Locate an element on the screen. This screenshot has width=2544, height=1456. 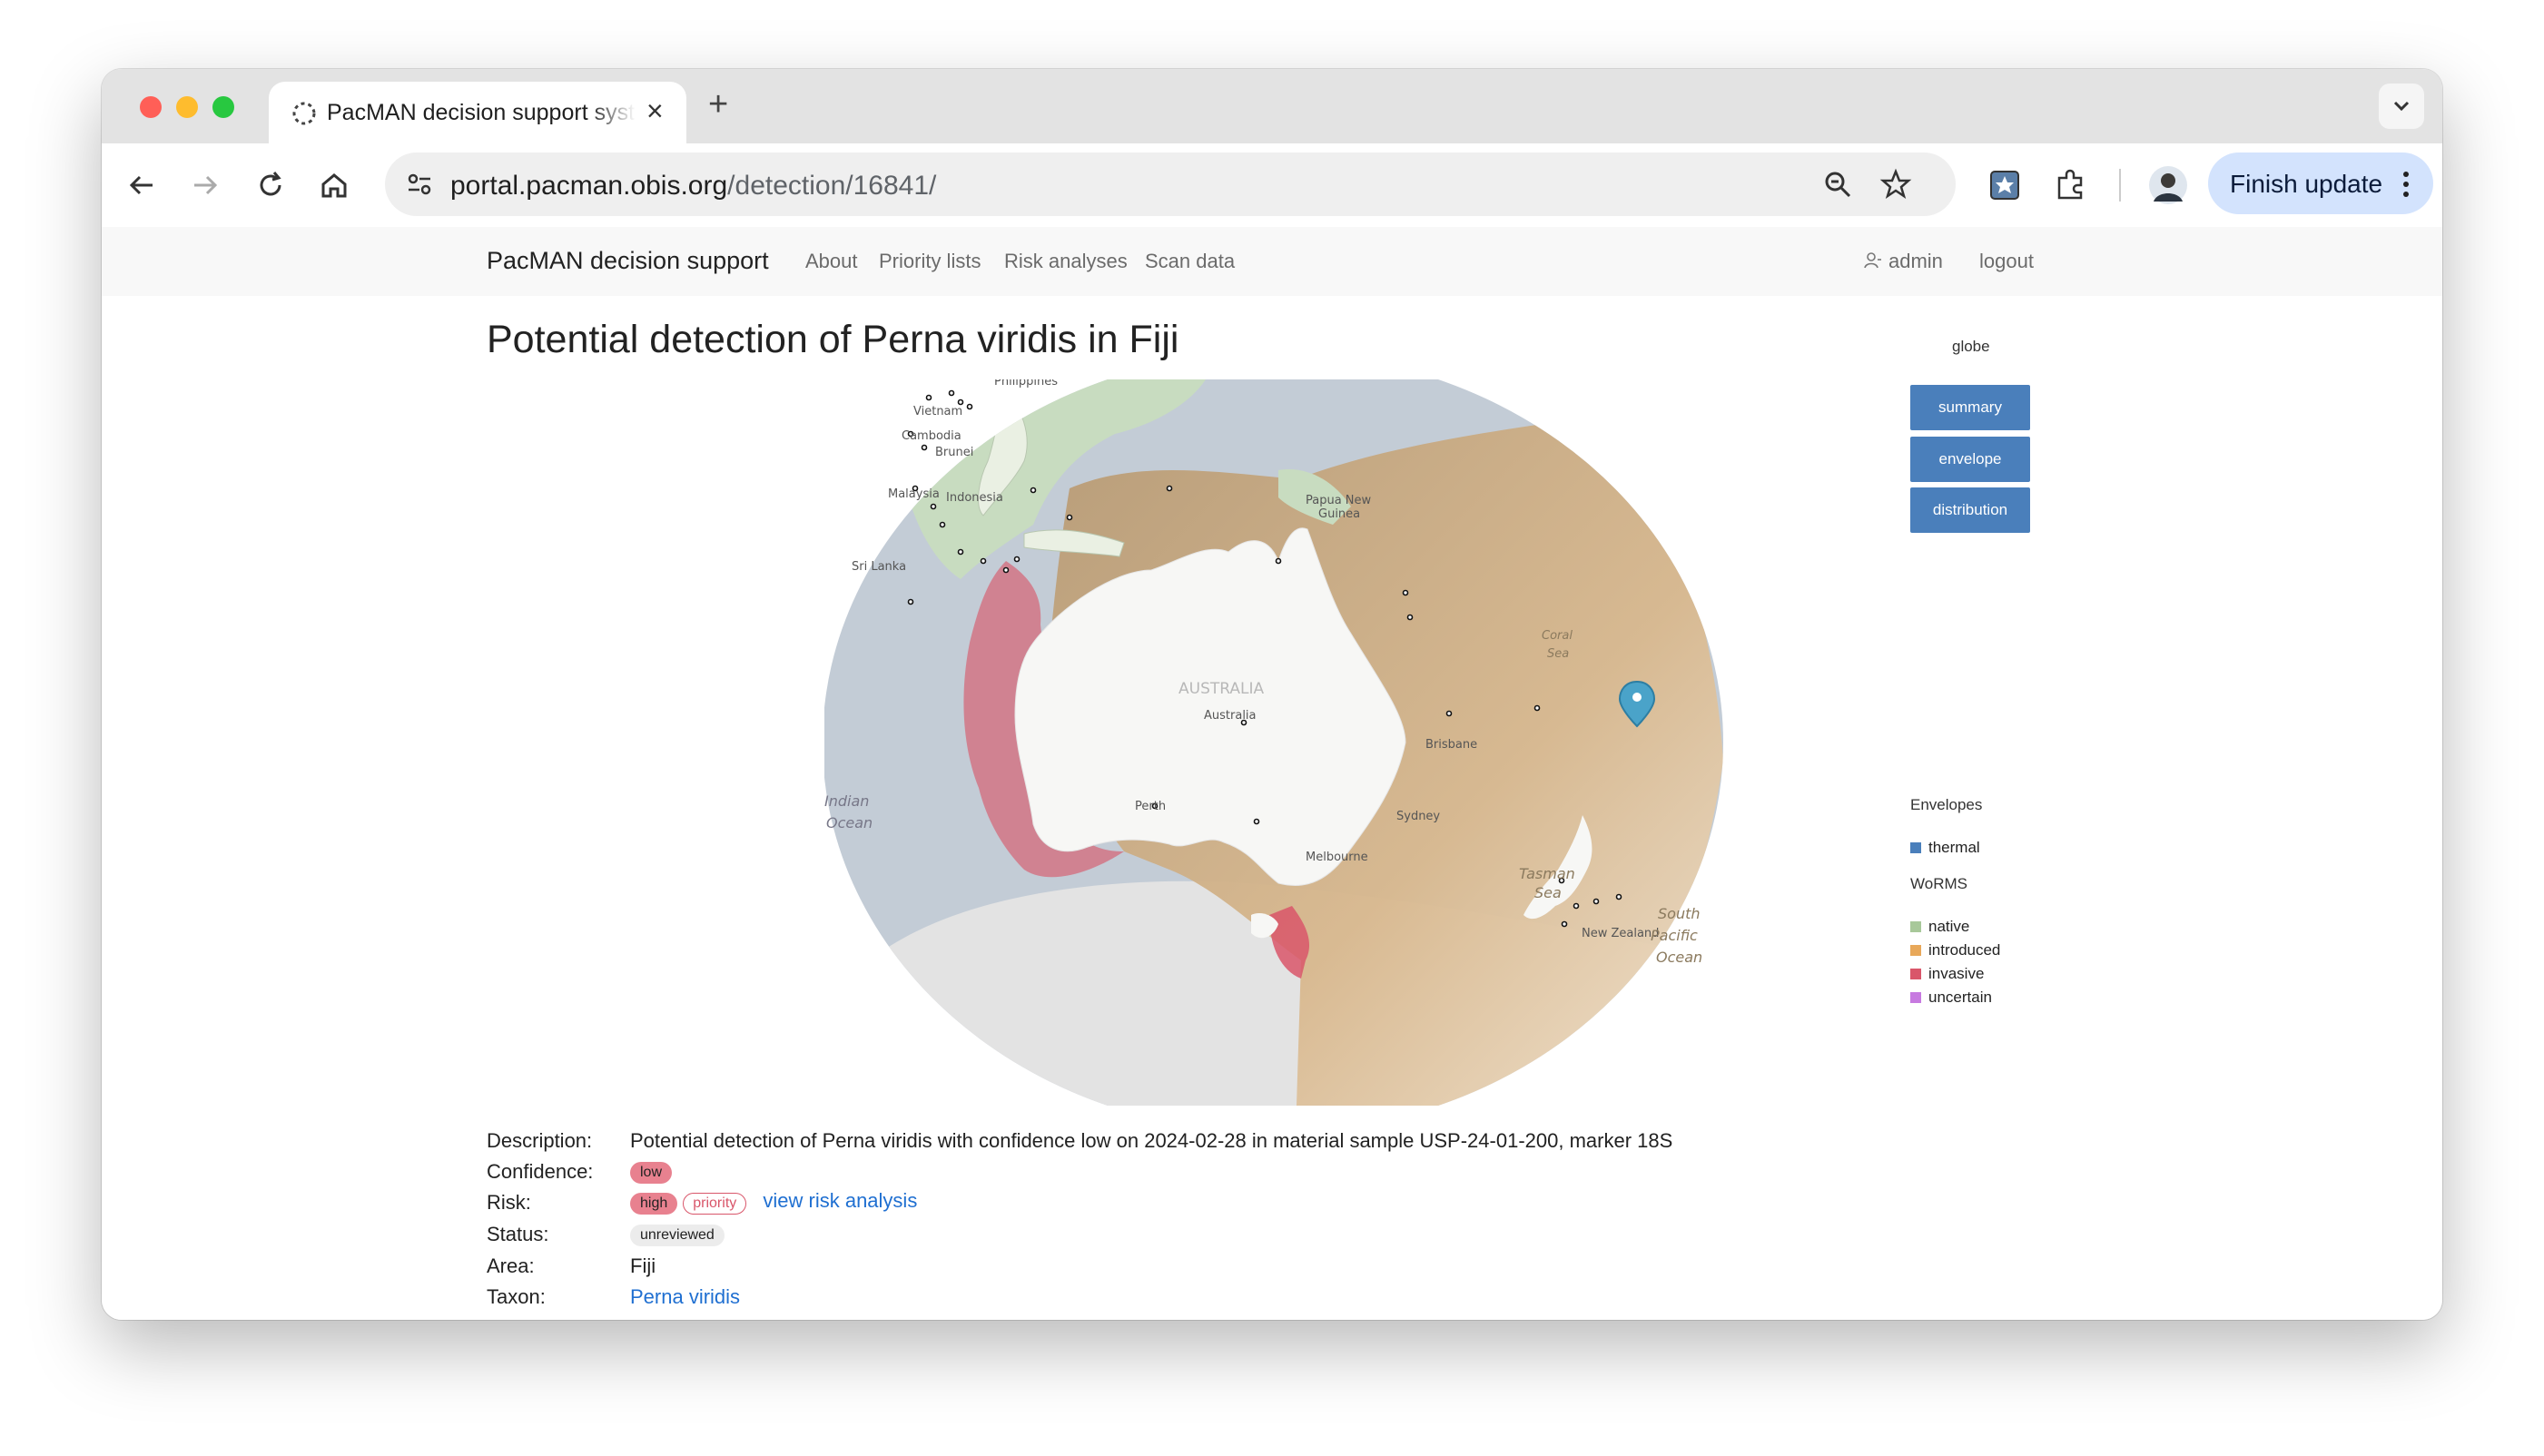
maximize-window-button is located at coordinates (223, 107).